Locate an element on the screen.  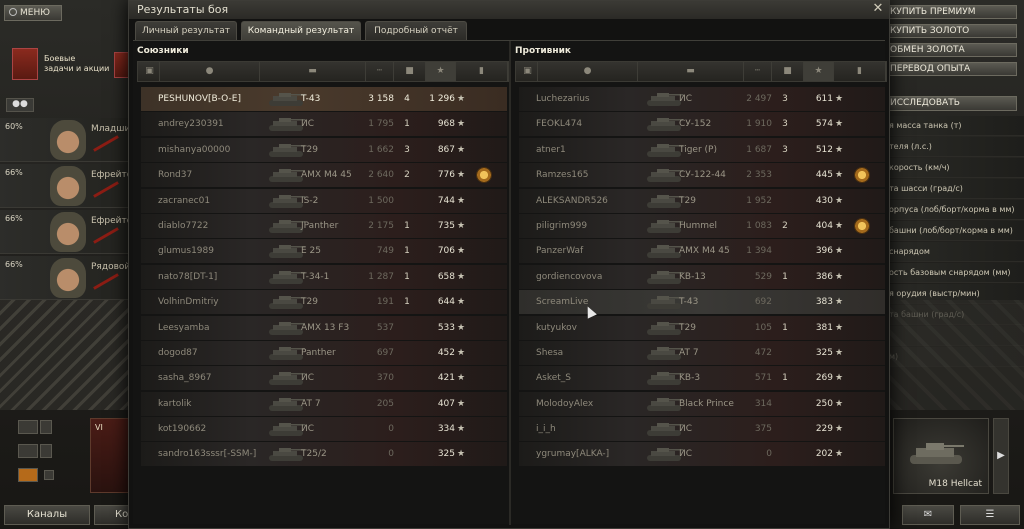
table-row: nato78[DT-1] T-34-1 1 287 1 658 ★ is located at coordinates (324, 276).